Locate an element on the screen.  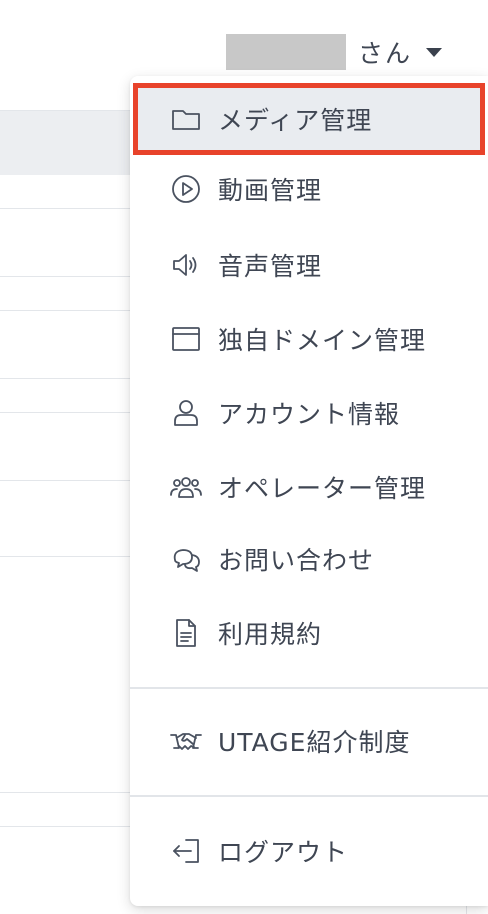
menu-item-contact: お問い合わせ is located at coordinates (309, 559).